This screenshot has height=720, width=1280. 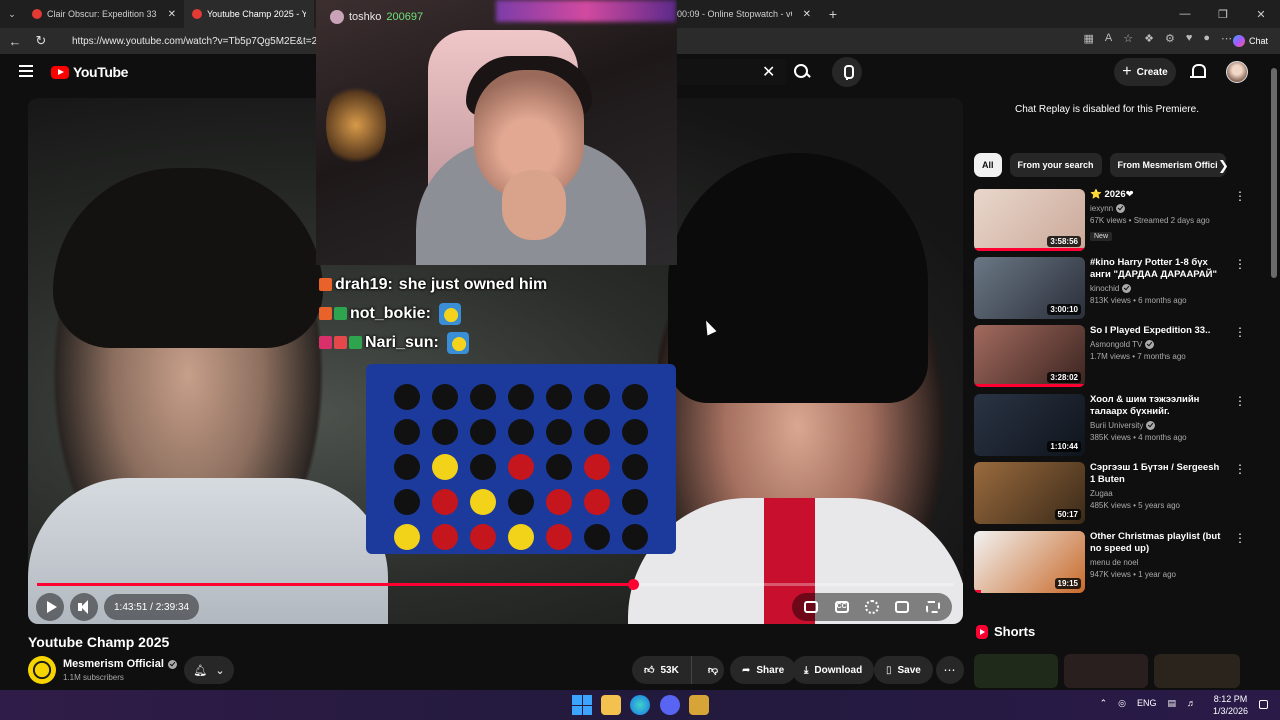 What do you see at coordinates (611, 705) in the screenshot?
I see `file-explorer-icon` at bounding box center [611, 705].